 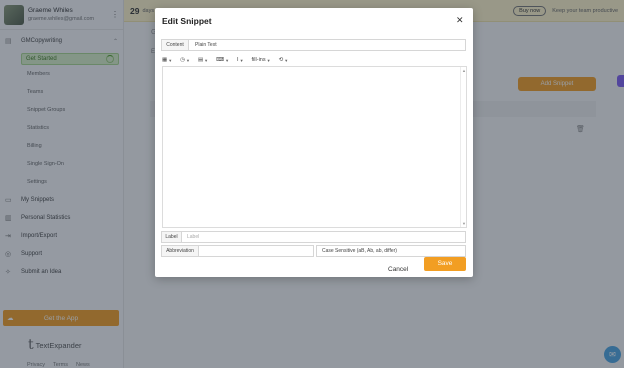 I want to click on keyboard-icon: ⌨, so click(x=220, y=60).